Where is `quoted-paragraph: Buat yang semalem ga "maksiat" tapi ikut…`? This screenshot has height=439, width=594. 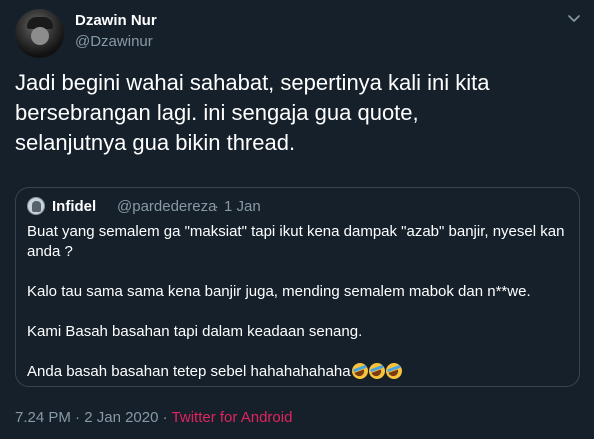
quoted-paragraph: Buat yang semalem ga "maksiat" tapi ikut… is located at coordinates (296, 241).